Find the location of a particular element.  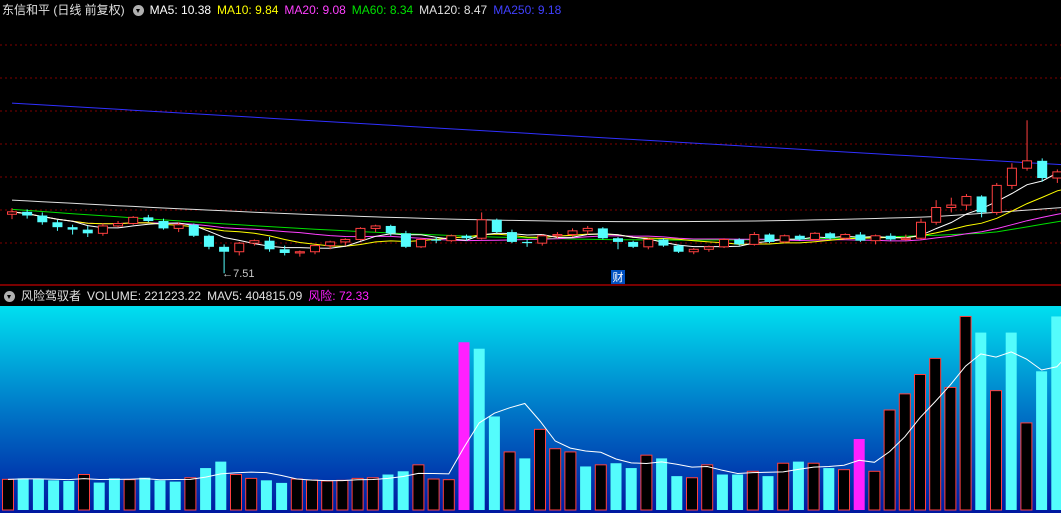

ma250-label: MA250: 9.18 is located at coordinates (527, 10).